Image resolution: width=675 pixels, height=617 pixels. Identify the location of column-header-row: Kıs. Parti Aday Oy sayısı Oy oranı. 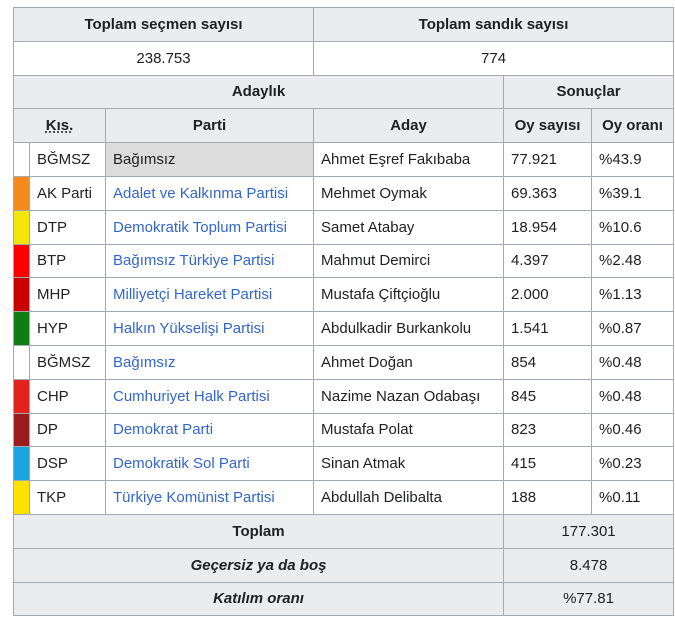
(344, 126).